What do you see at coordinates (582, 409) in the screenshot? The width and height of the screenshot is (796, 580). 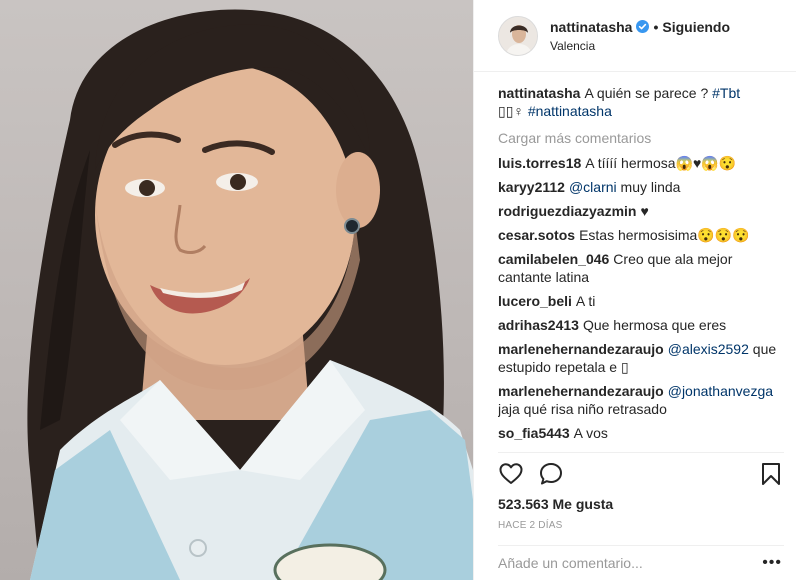 I see `comment-text: jaja qué risa niño retrasado` at bounding box center [582, 409].